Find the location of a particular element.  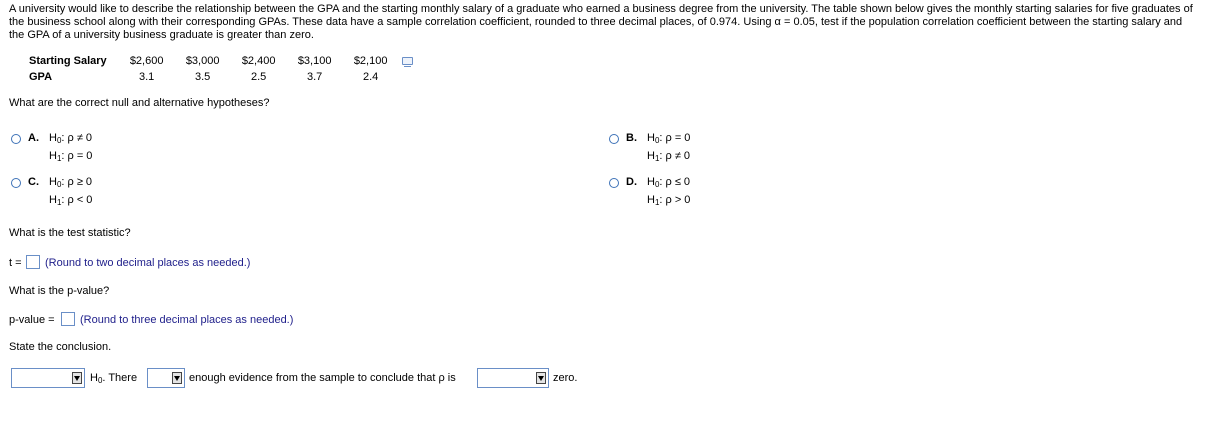

null-hypothesis: H0: ρ ≥ 0 is located at coordinates (71, 182).